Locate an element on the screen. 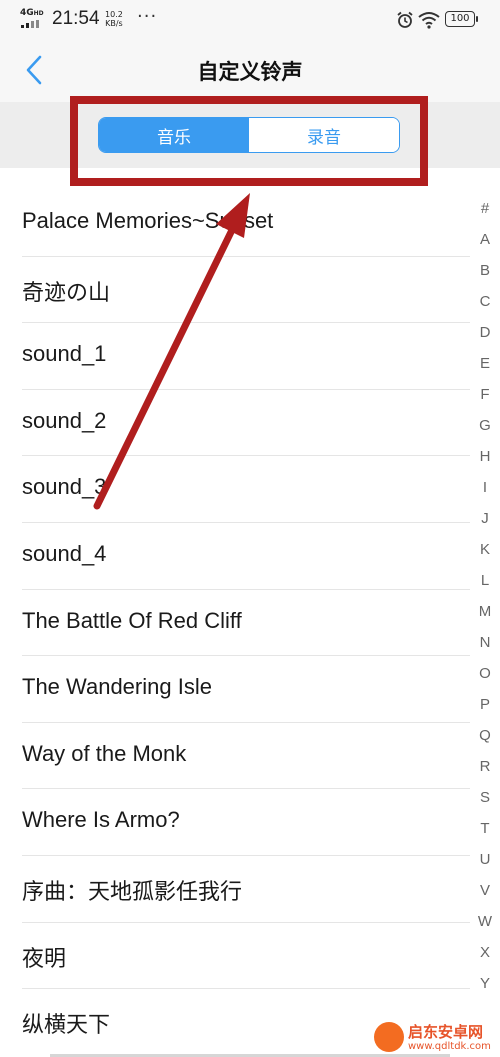  list-item-label: sound_1 is located at coordinates (64, 354).